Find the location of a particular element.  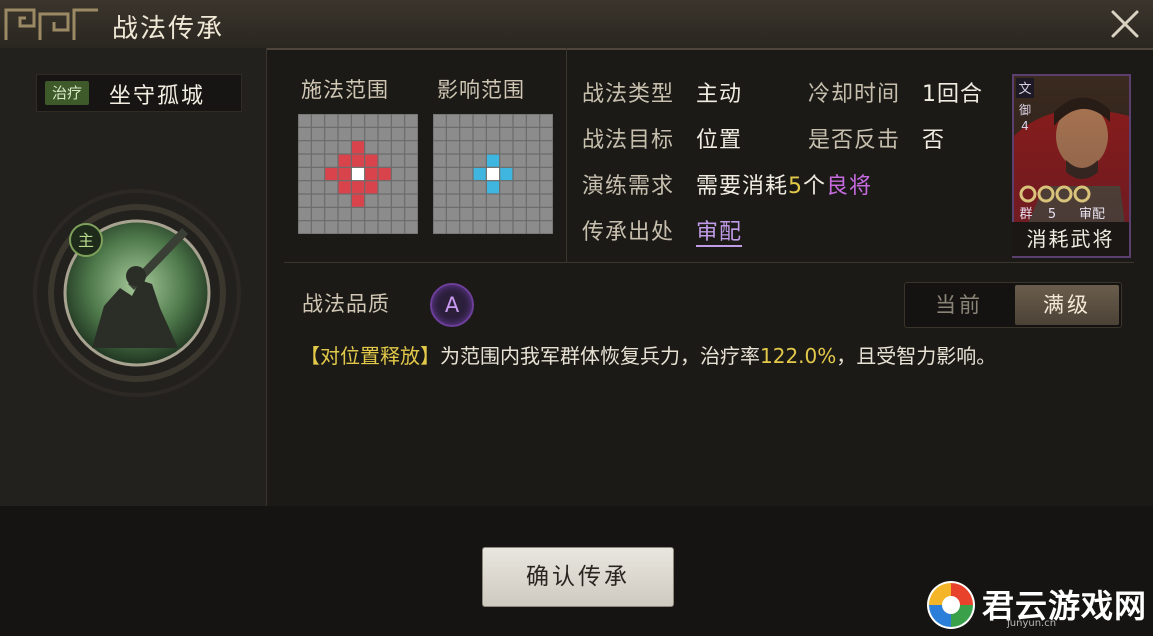

source-general-link: 审配 is located at coordinates (719, 232).